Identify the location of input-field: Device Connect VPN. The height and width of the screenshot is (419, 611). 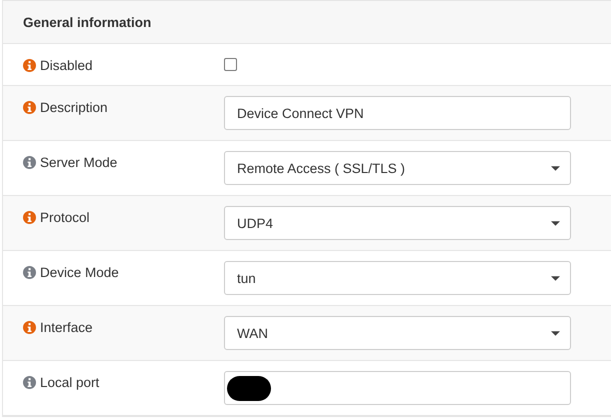
(397, 113).